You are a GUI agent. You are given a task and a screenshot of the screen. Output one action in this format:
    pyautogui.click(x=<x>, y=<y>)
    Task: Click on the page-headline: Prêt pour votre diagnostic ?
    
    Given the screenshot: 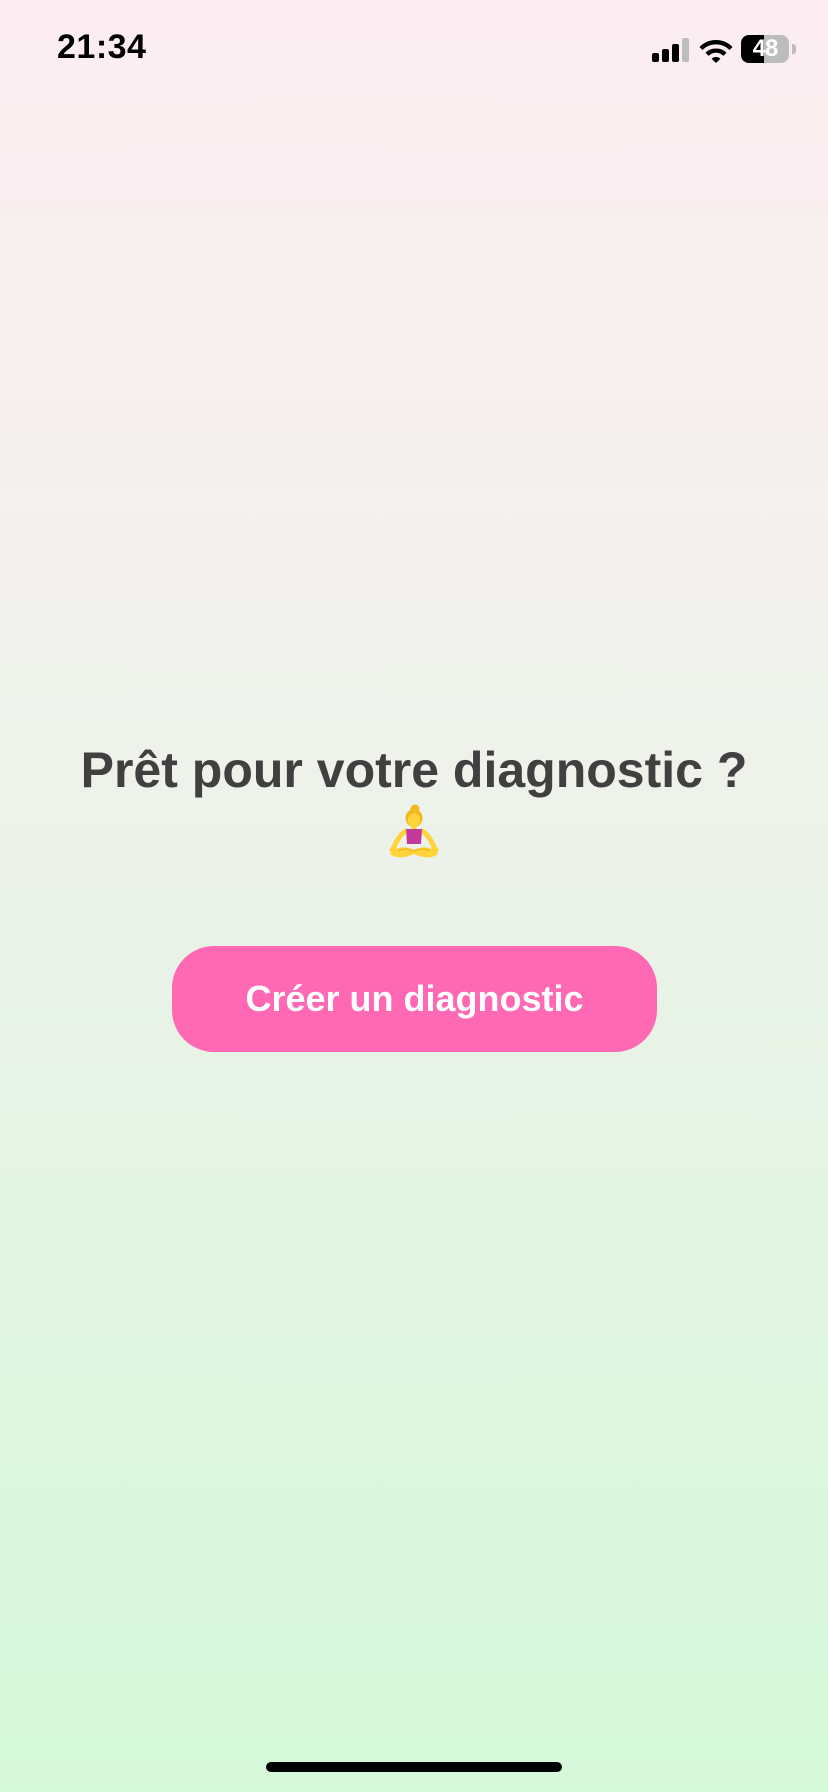 What is the action you would take?
    pyautogui.click(x=414, y=770)
    